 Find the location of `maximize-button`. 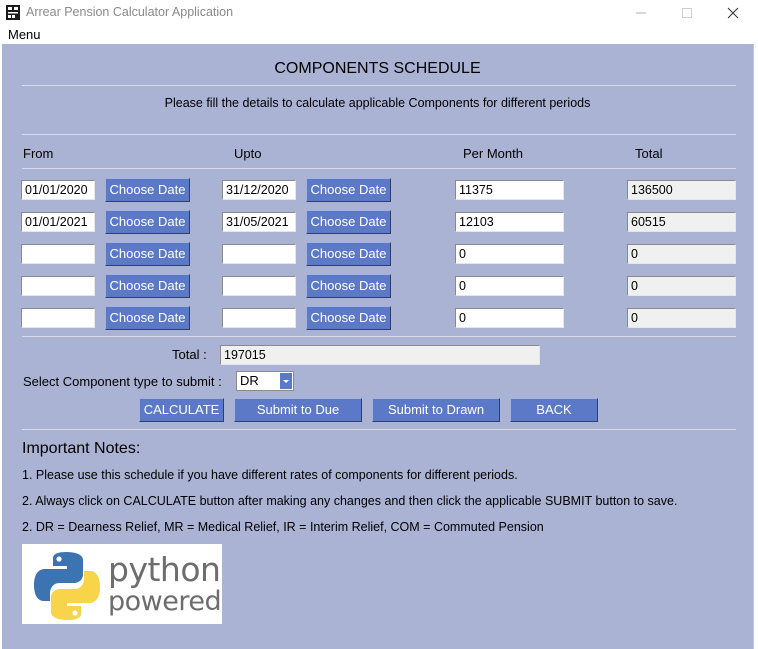

maximize-button is located at coordinates (687, 13).